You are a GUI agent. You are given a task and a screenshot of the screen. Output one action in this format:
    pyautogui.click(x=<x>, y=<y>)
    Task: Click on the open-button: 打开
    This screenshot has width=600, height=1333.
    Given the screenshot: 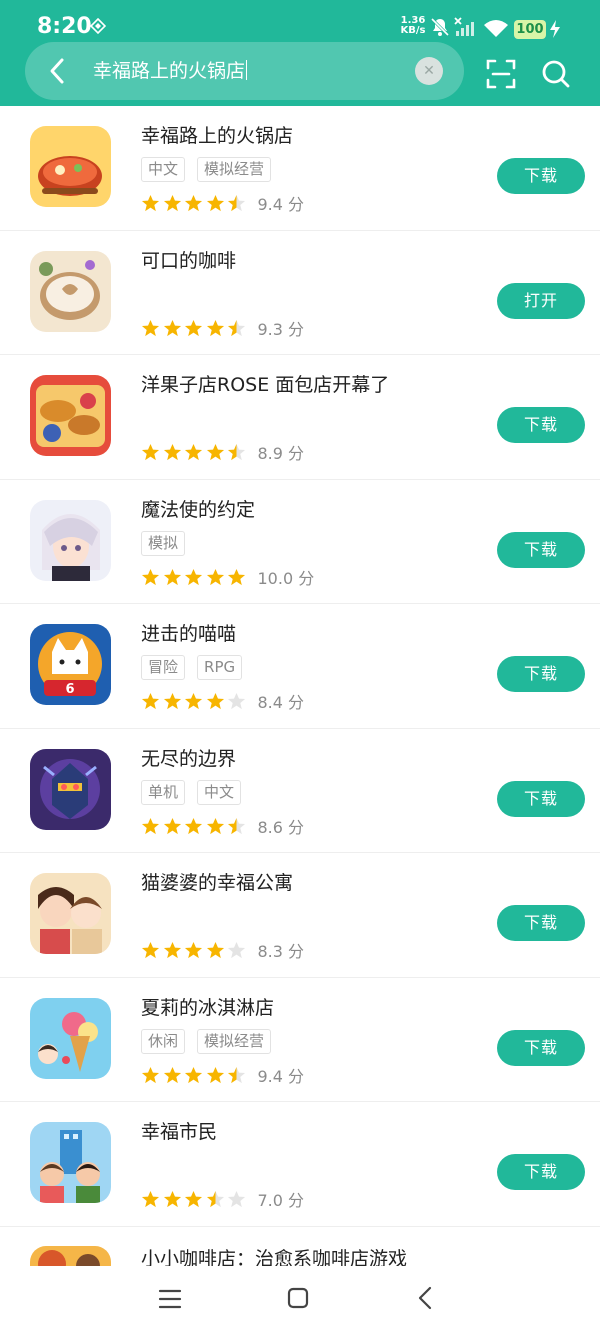 What is the action you would take?
    pyautogui.click(x=541, y=300)
    